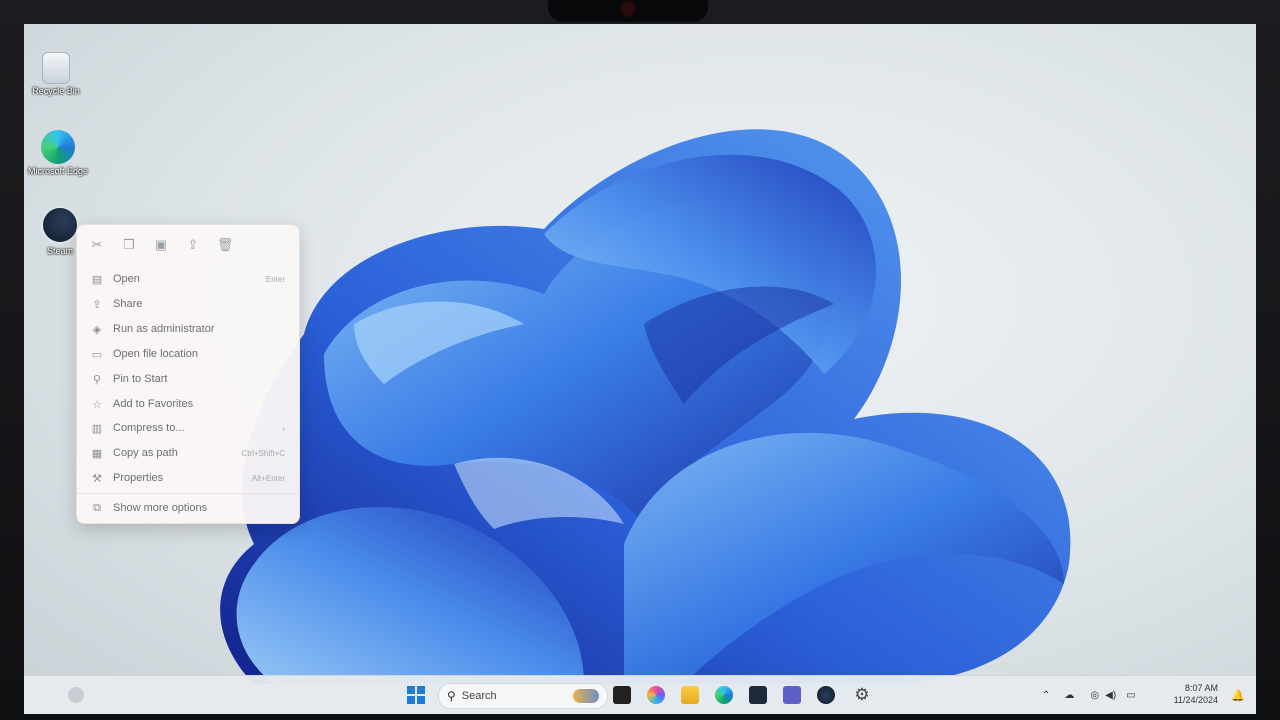 The height and width of the screenshot is (720, 1280). What do you see at coordinates (586, 696) in the screenshot?
I see `search-highlight-icon` at bounding box center [586, 696].